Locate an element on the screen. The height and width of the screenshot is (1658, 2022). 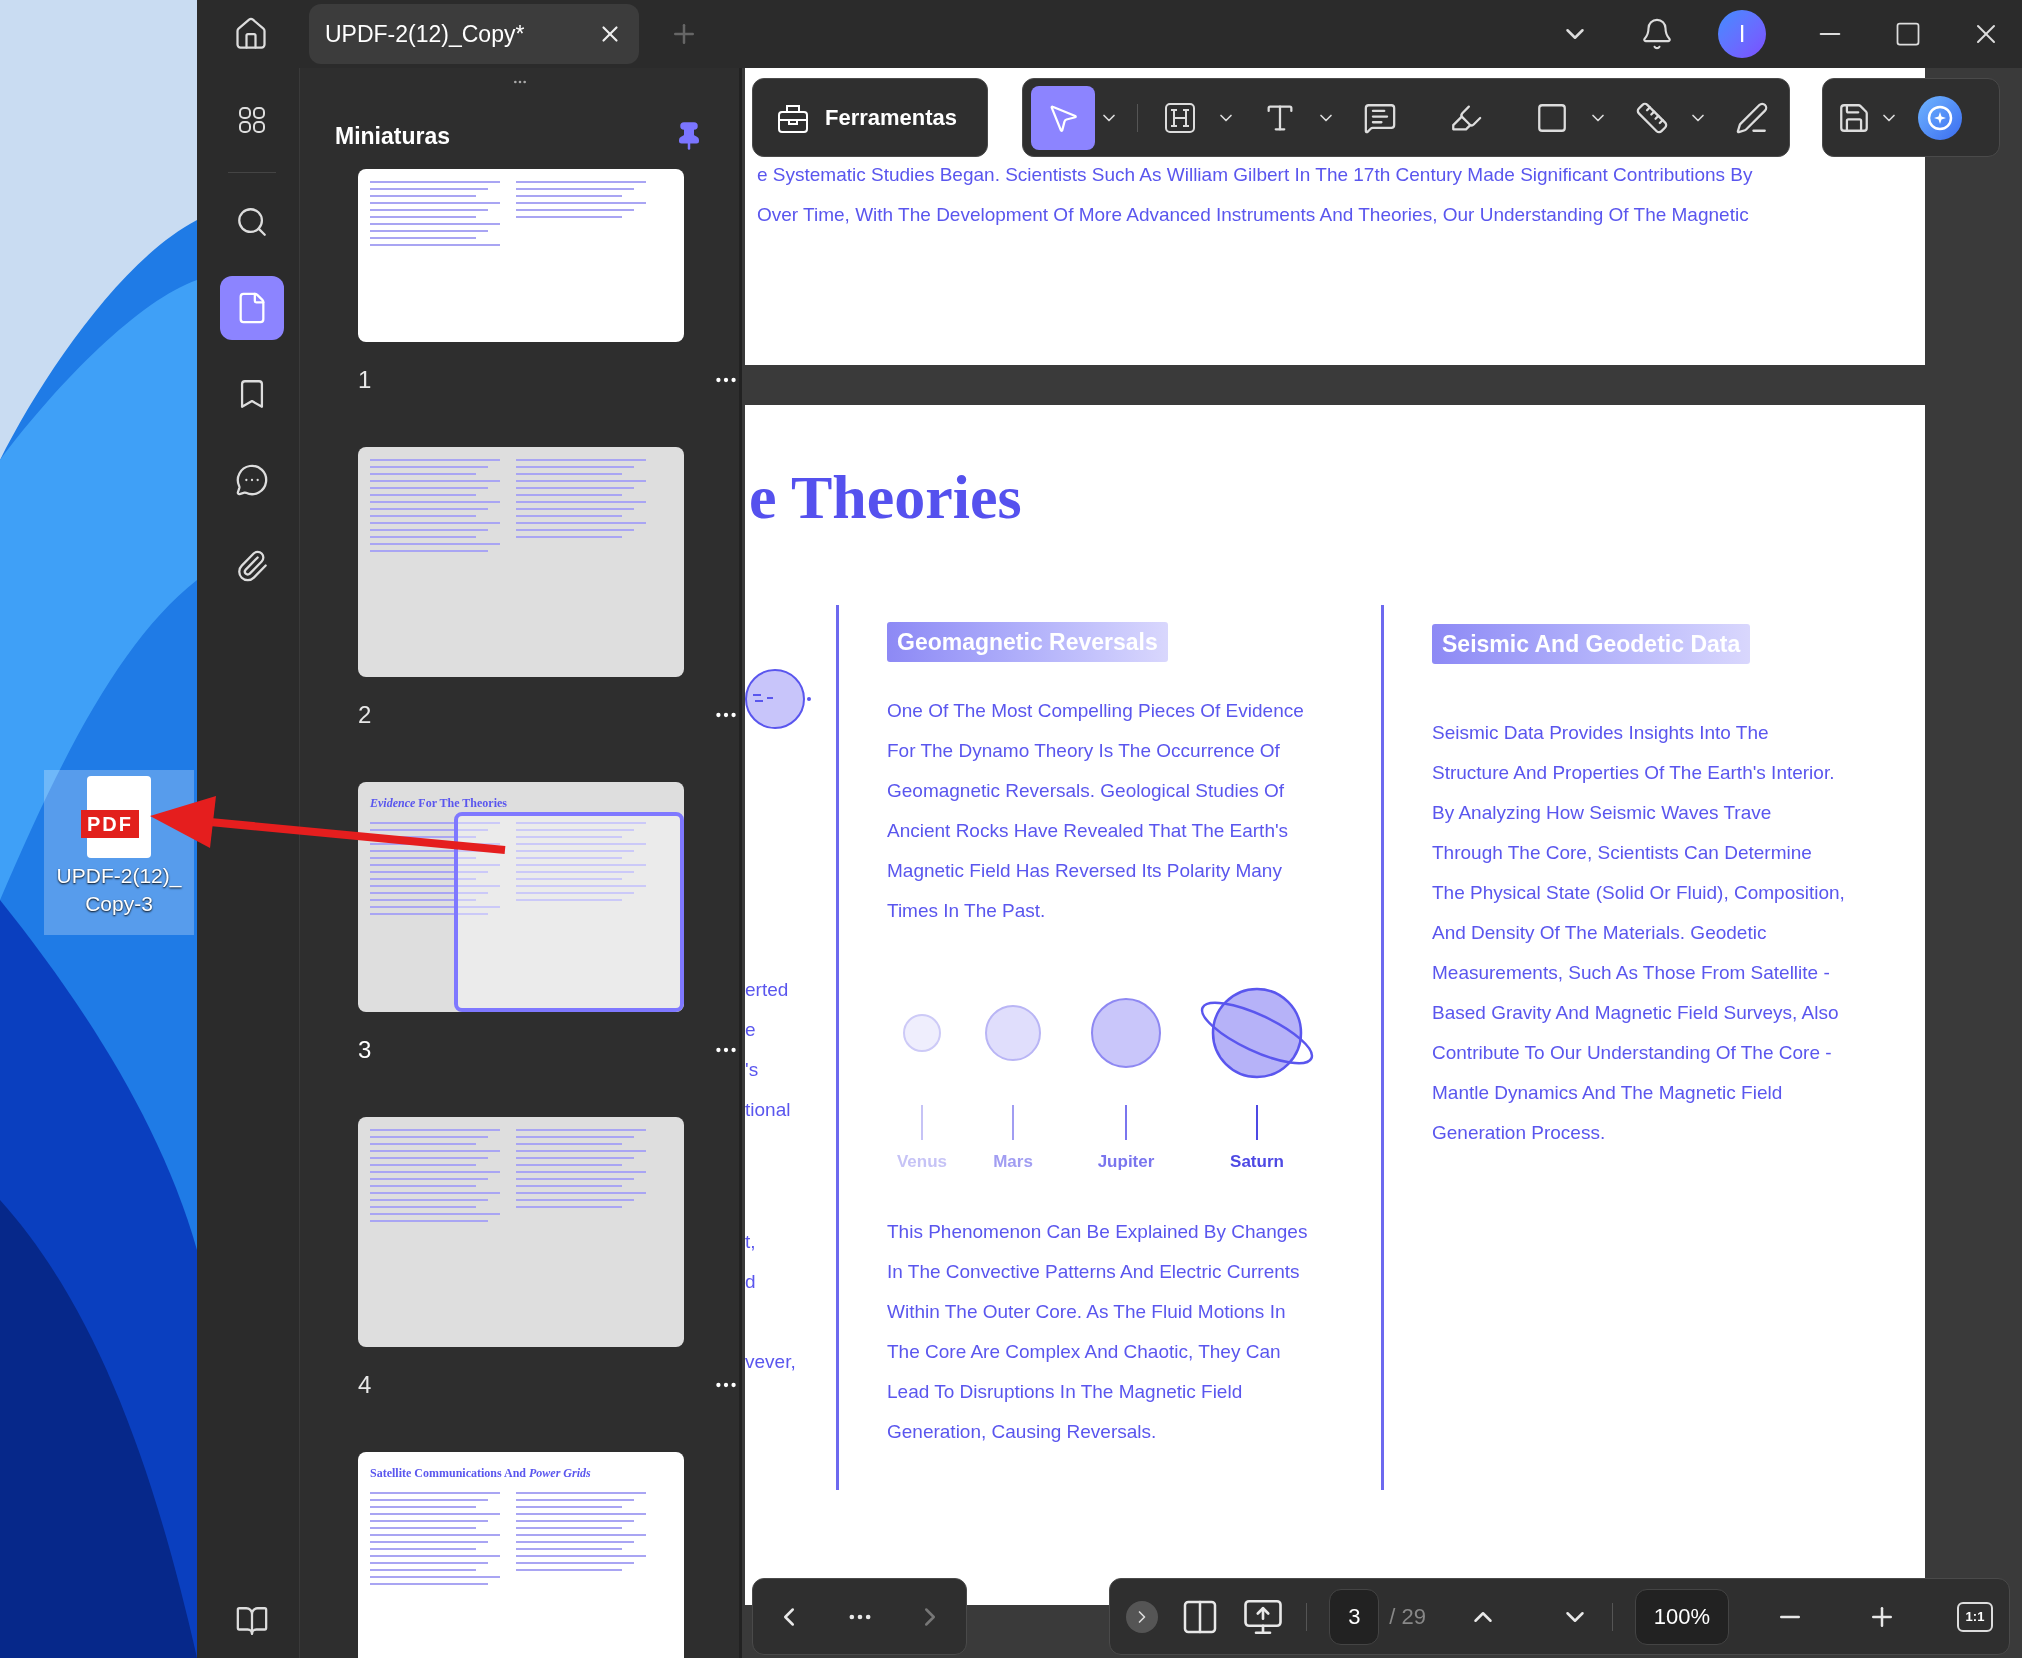
page-total: / 29 is located at coordinates (1407, 1617).